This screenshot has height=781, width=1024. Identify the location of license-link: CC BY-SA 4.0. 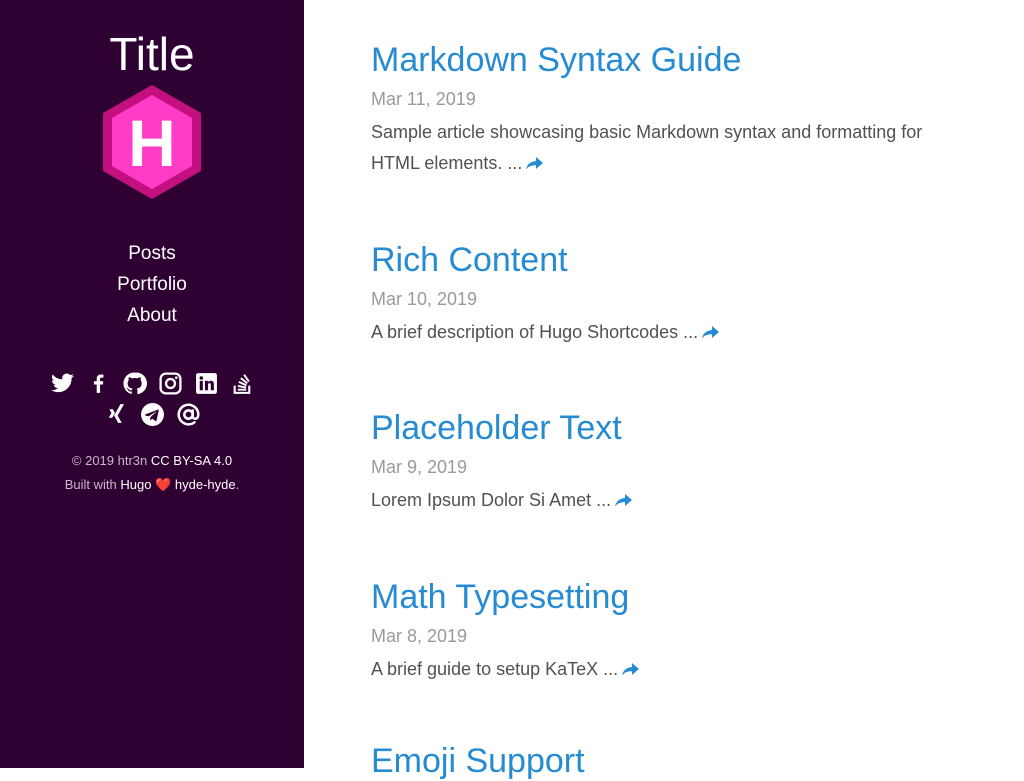
(191, 460).